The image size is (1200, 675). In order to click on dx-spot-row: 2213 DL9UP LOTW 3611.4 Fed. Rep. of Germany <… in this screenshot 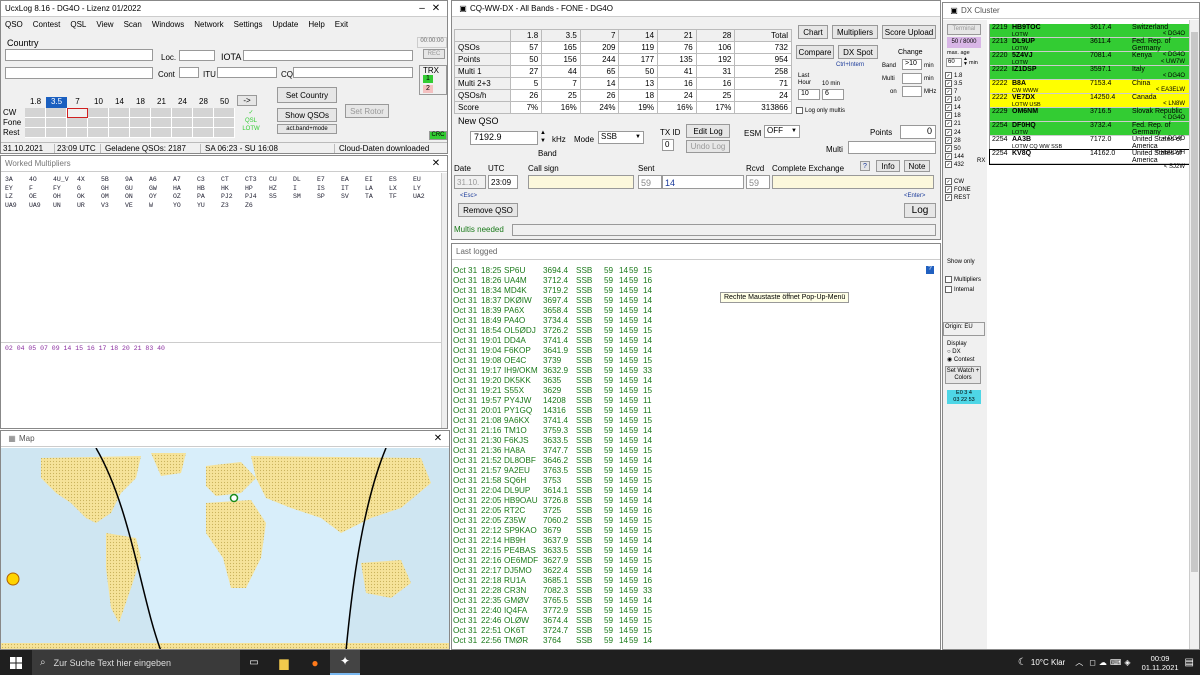, I will do `click(1089, 48)`.